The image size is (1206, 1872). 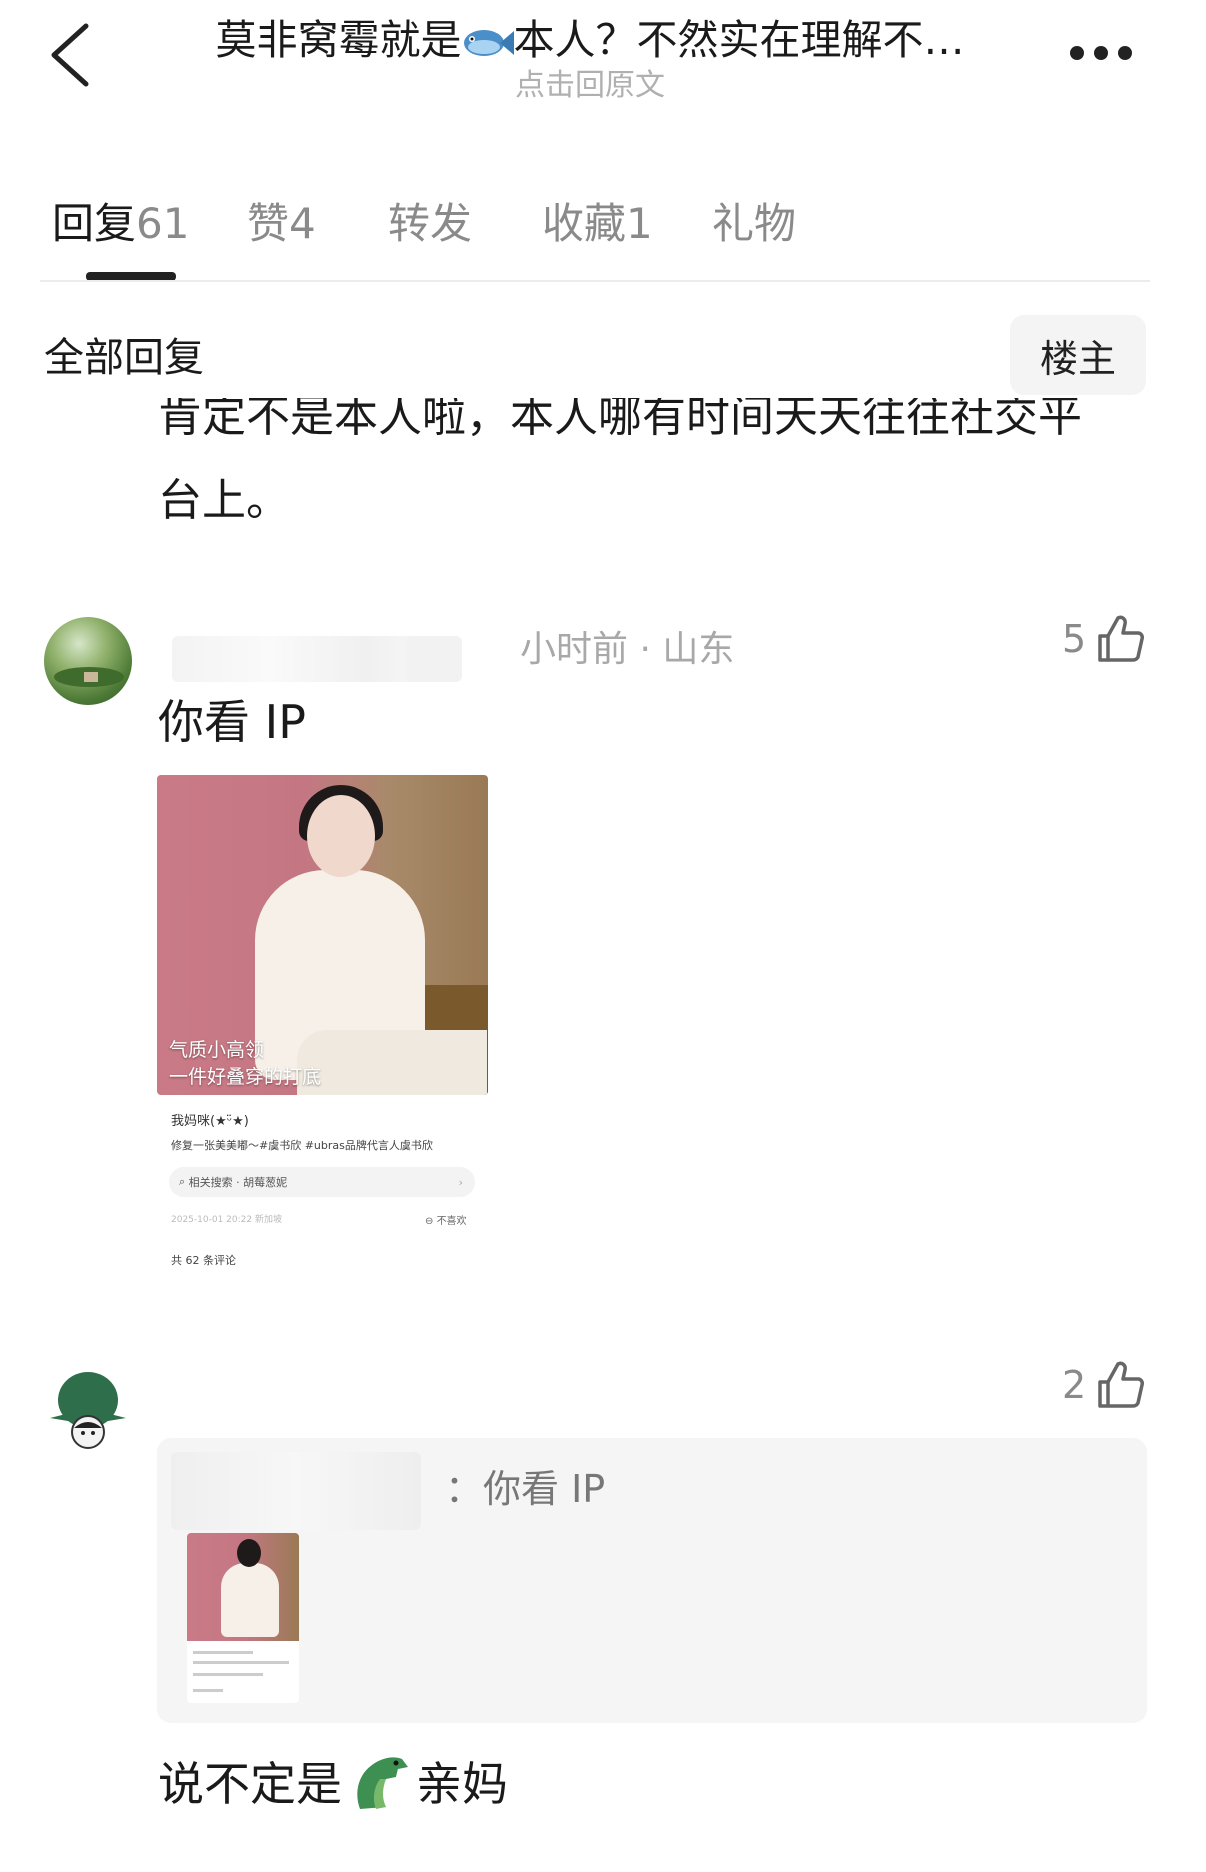 I want to click on like-count: 2, so click(x=1074, y=1385).